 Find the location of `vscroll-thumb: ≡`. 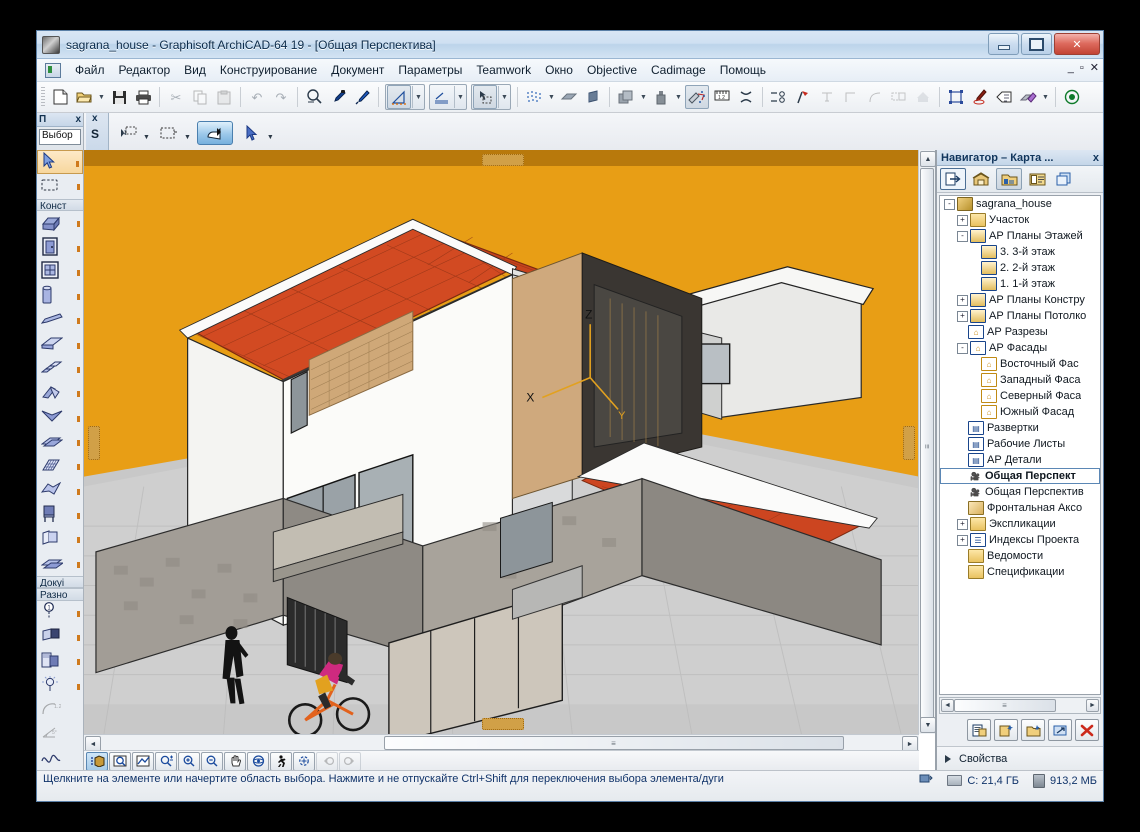

vscroll-thumb: ≡ is located at coordinates (927, 446).